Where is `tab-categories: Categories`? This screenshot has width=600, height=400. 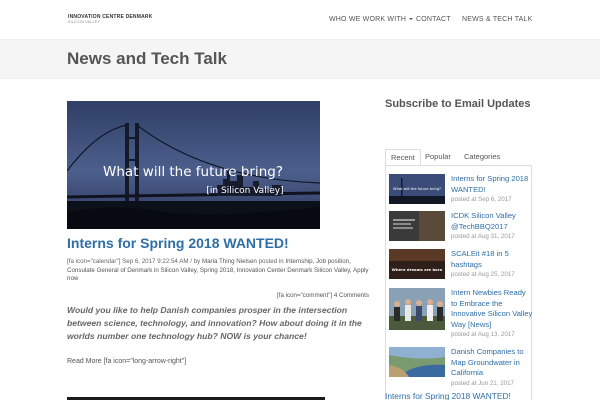
tab-categories: Categories is located at coordinates (482, 157).